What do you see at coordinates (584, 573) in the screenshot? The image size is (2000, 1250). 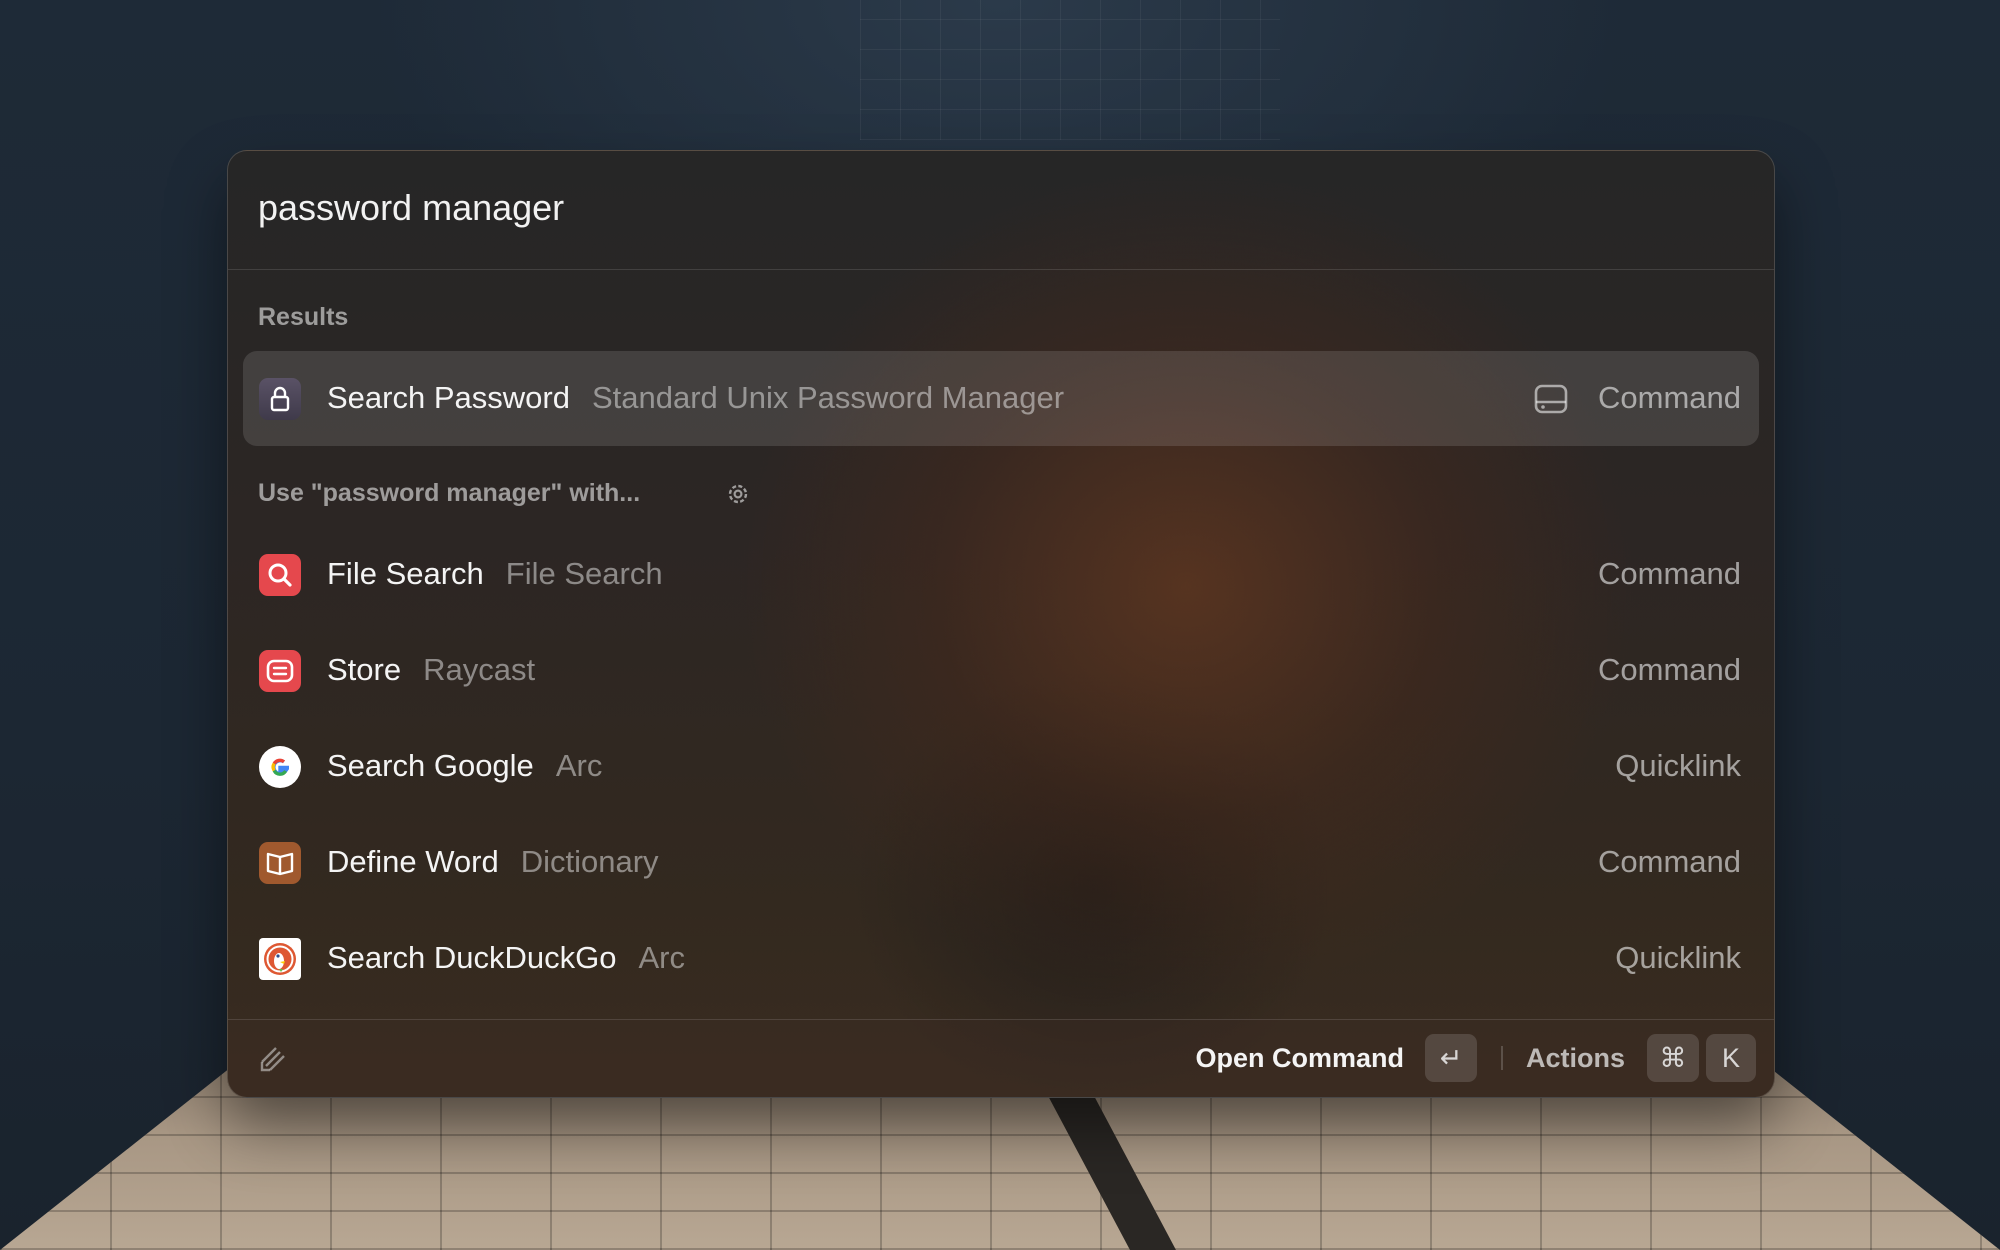 I see `fallback-subtitle: File Search` at bounding box center [584, 573].